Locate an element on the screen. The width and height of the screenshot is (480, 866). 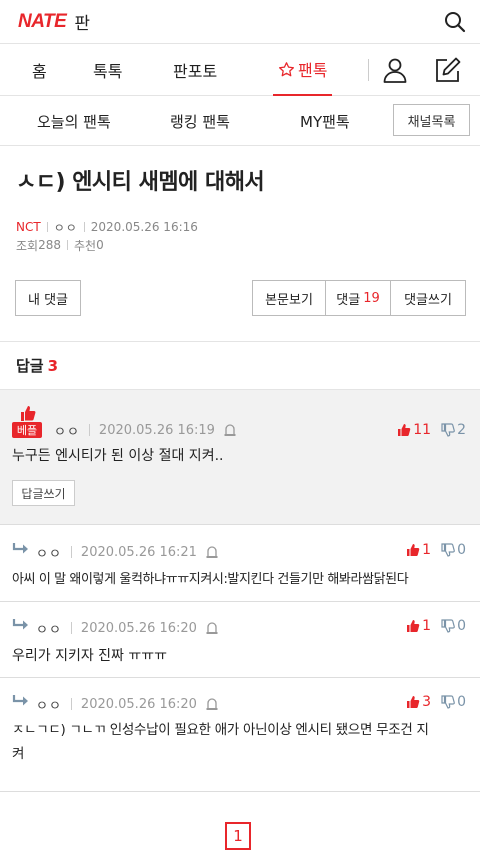
post-category: NCT is located at coordinates (28, 227).